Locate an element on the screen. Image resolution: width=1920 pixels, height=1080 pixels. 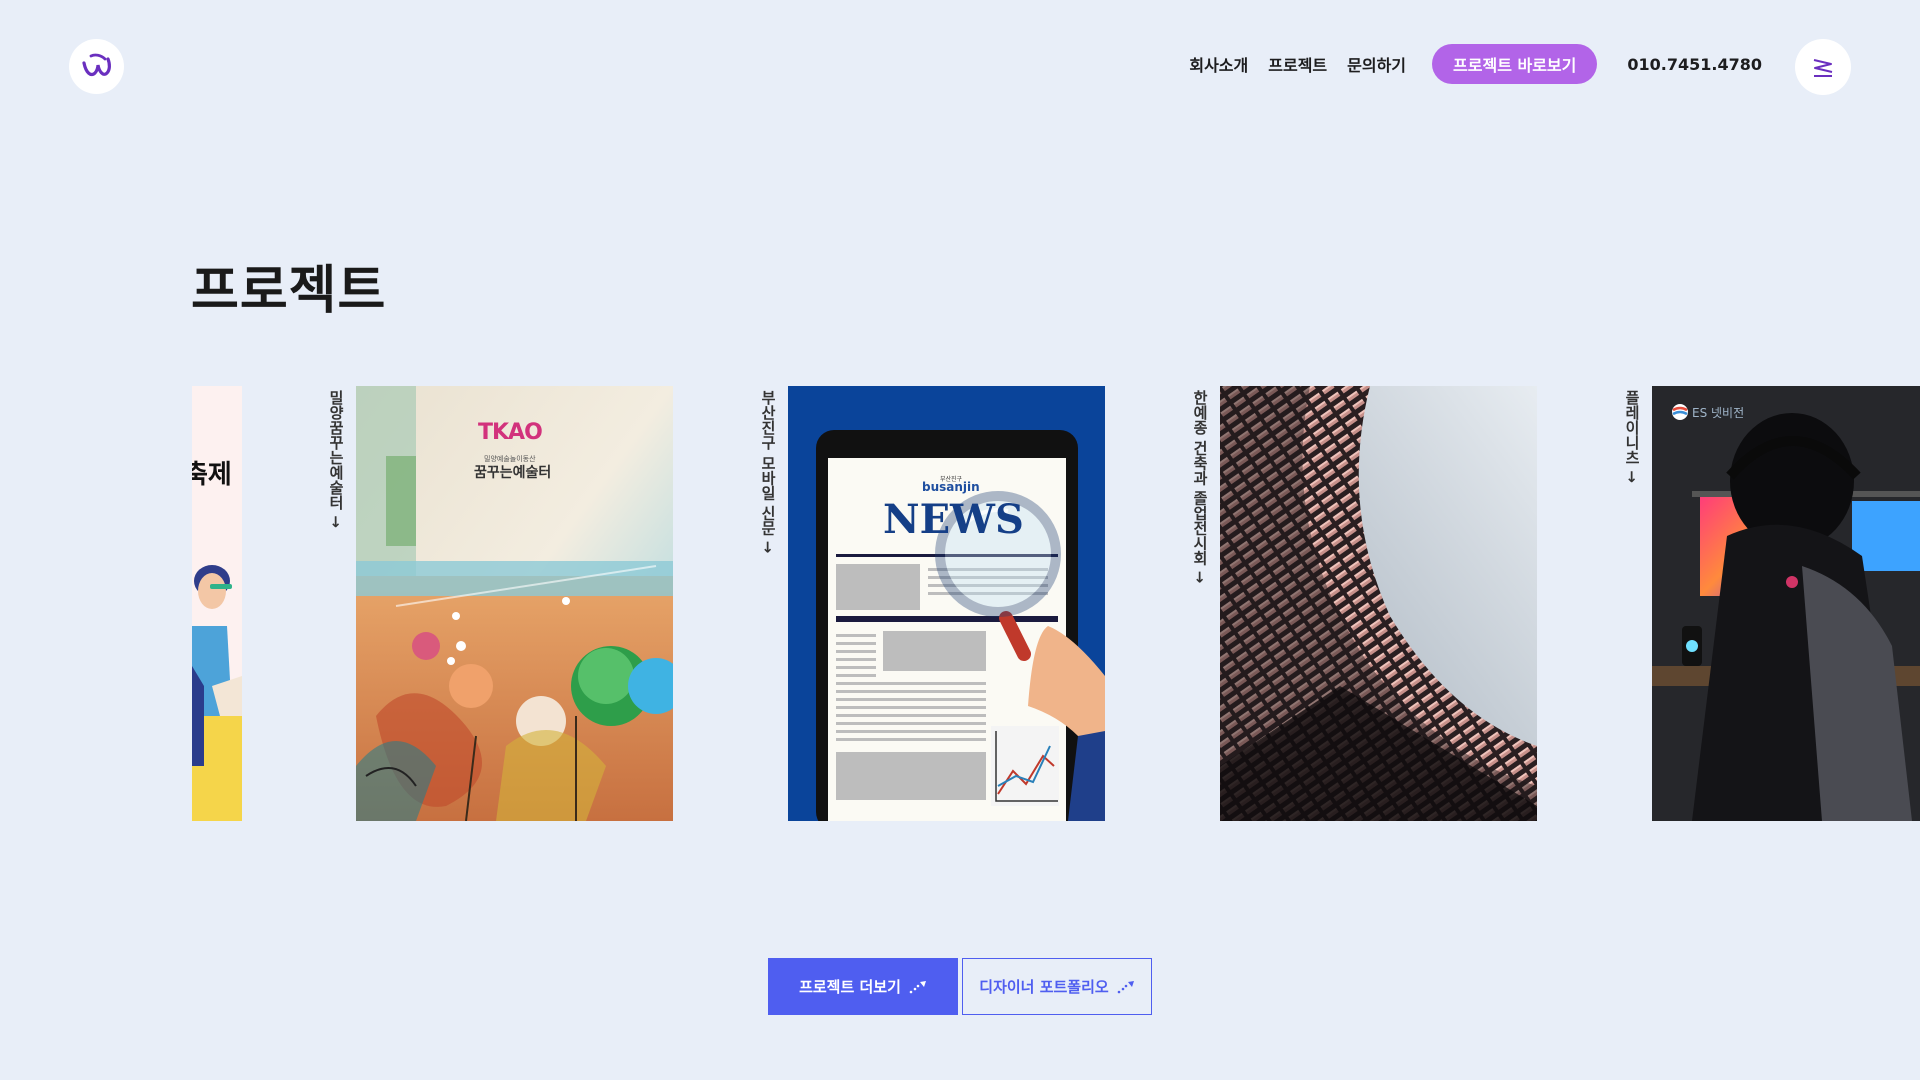
thumb-text-festival: 축제 is located at coordinates (212, 475).